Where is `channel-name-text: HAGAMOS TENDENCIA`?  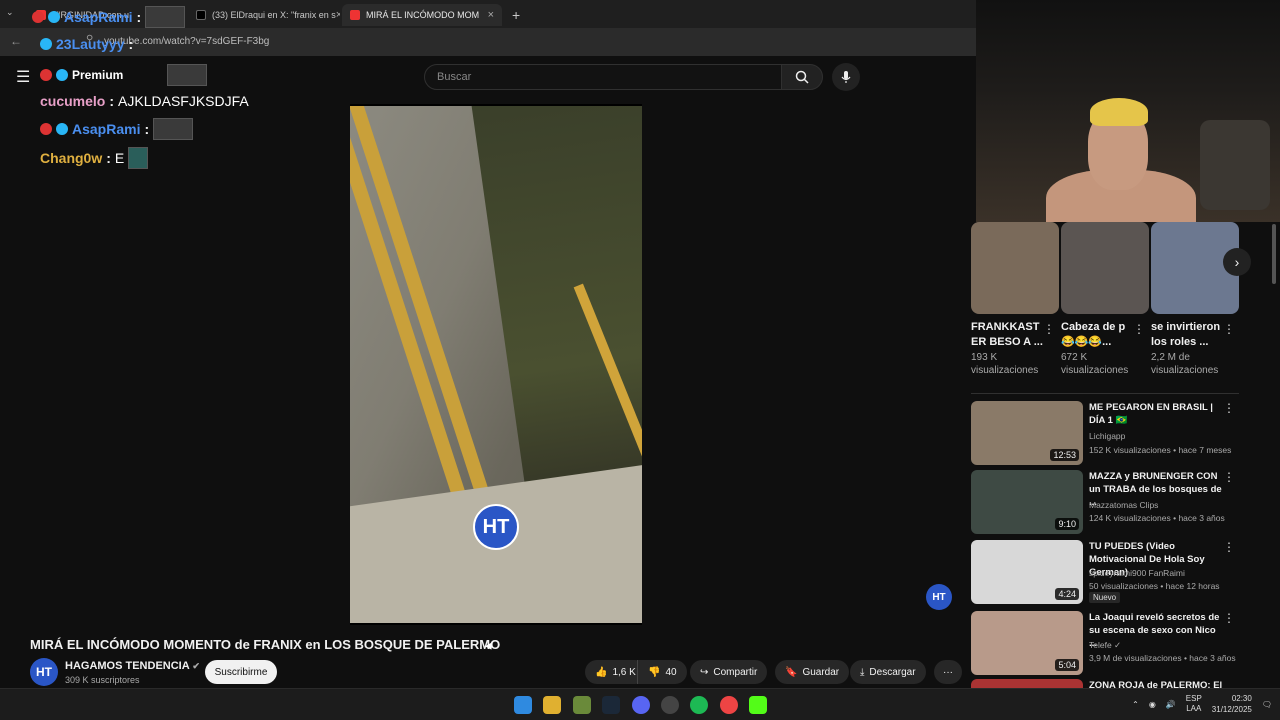
channel-name-text: HAGAMOS TENDENCIA is located at coordinates (127, 666).